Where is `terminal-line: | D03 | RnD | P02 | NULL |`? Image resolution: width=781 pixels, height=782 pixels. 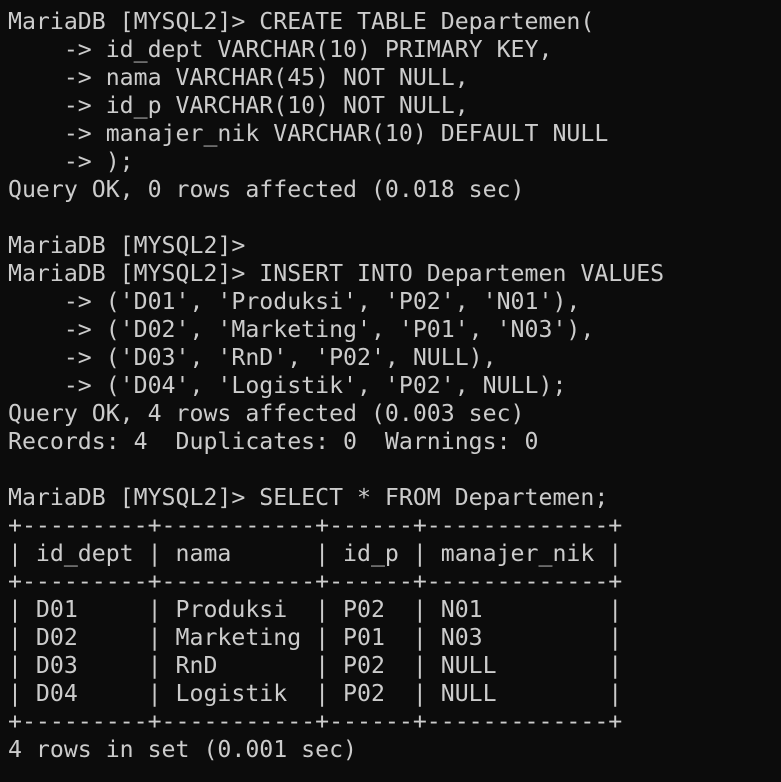
terminal-line: | D03 | RnD | P02 | NULL | is located at coordinates (315, 665).